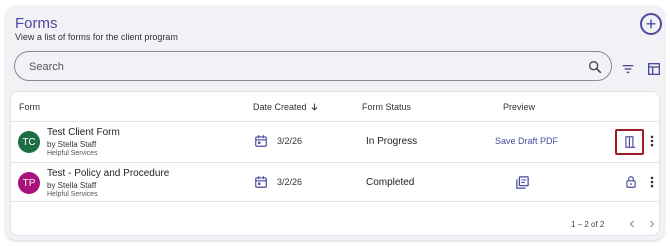 The height and width of the screenshot is (246, 670). I want to click on page-title: Forms, so click(36, 23).